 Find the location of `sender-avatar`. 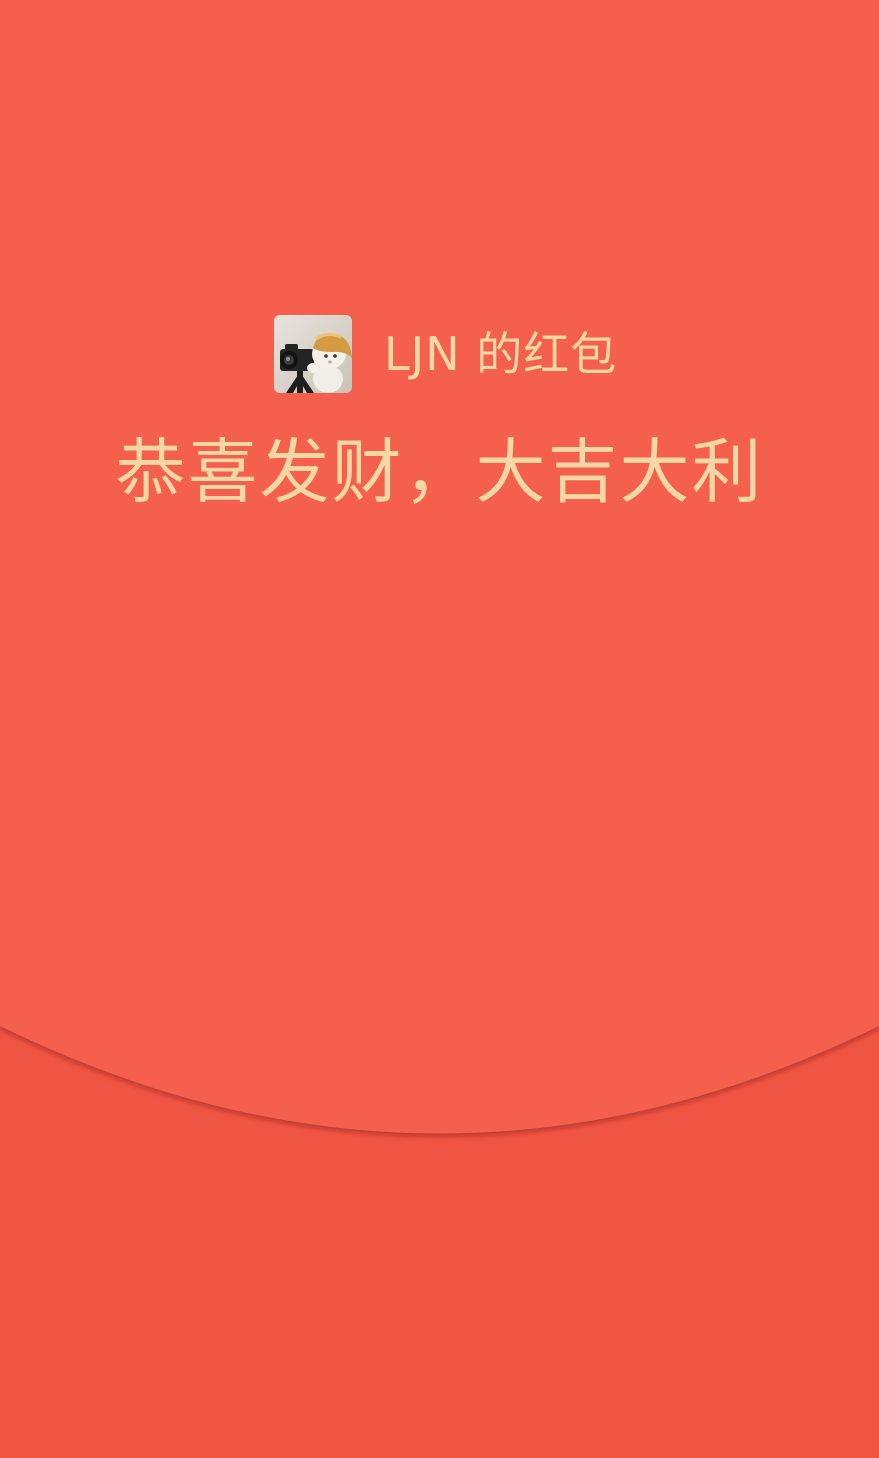

sender-avatar is located at coordinates (313, 354).